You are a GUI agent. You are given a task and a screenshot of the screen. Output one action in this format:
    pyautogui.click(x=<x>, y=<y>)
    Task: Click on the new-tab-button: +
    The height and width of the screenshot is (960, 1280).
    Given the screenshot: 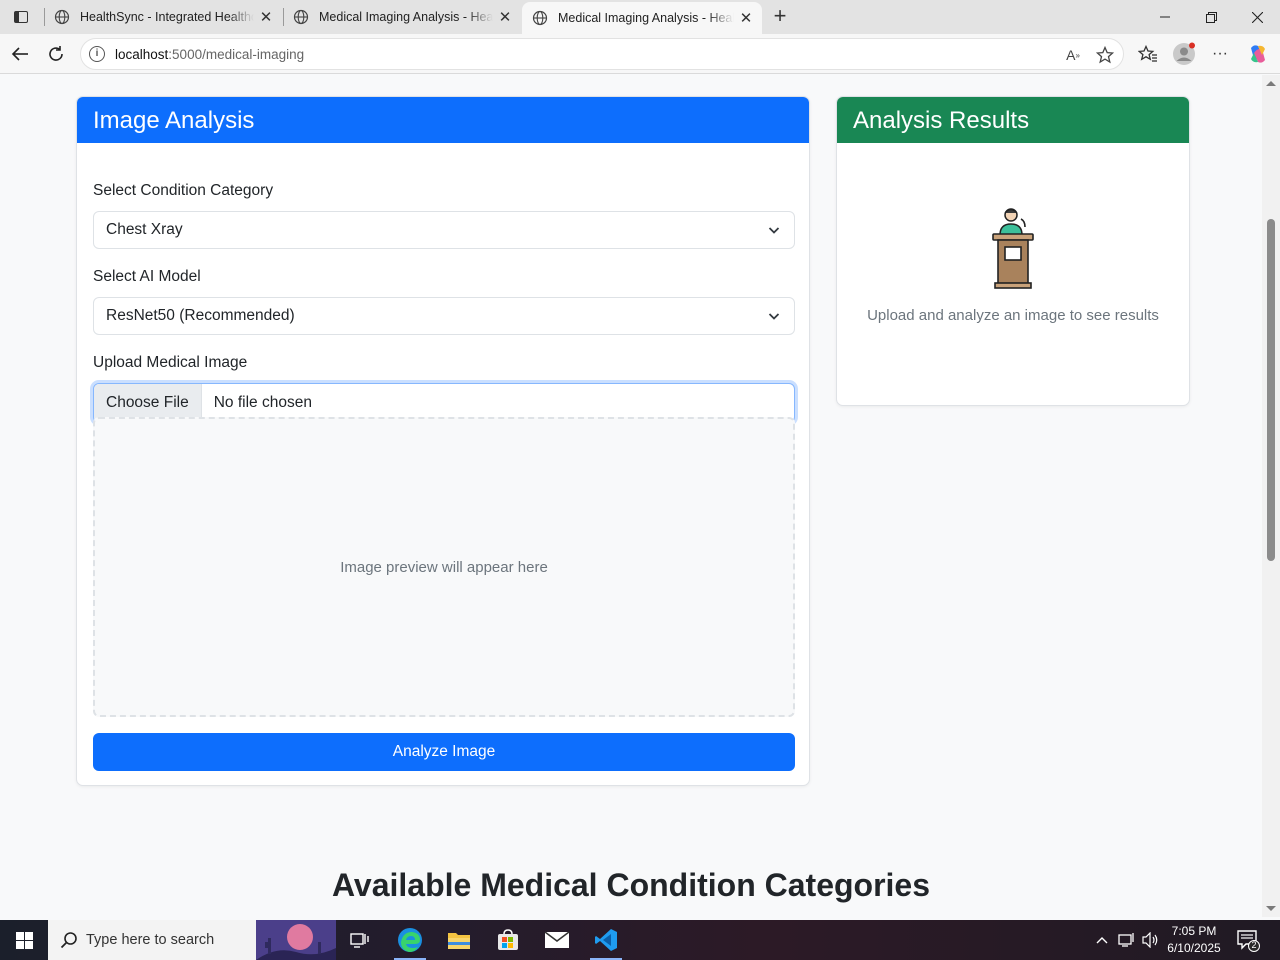 What is the action you would take?
    pyautogui.click(x=780, y=17)
    